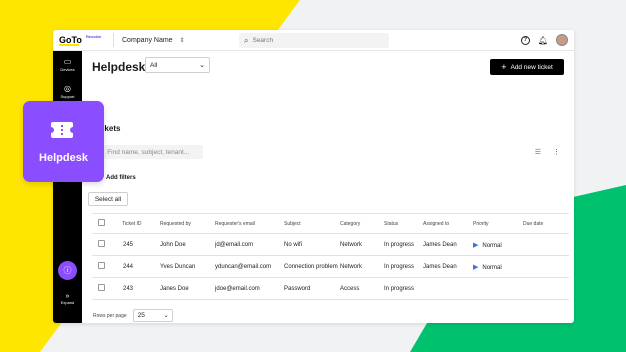 This screenshot has width=626, height=352. Describe the element at coordinates (525, 40) in the screenshot. I see `help-icon: ?` at that location.